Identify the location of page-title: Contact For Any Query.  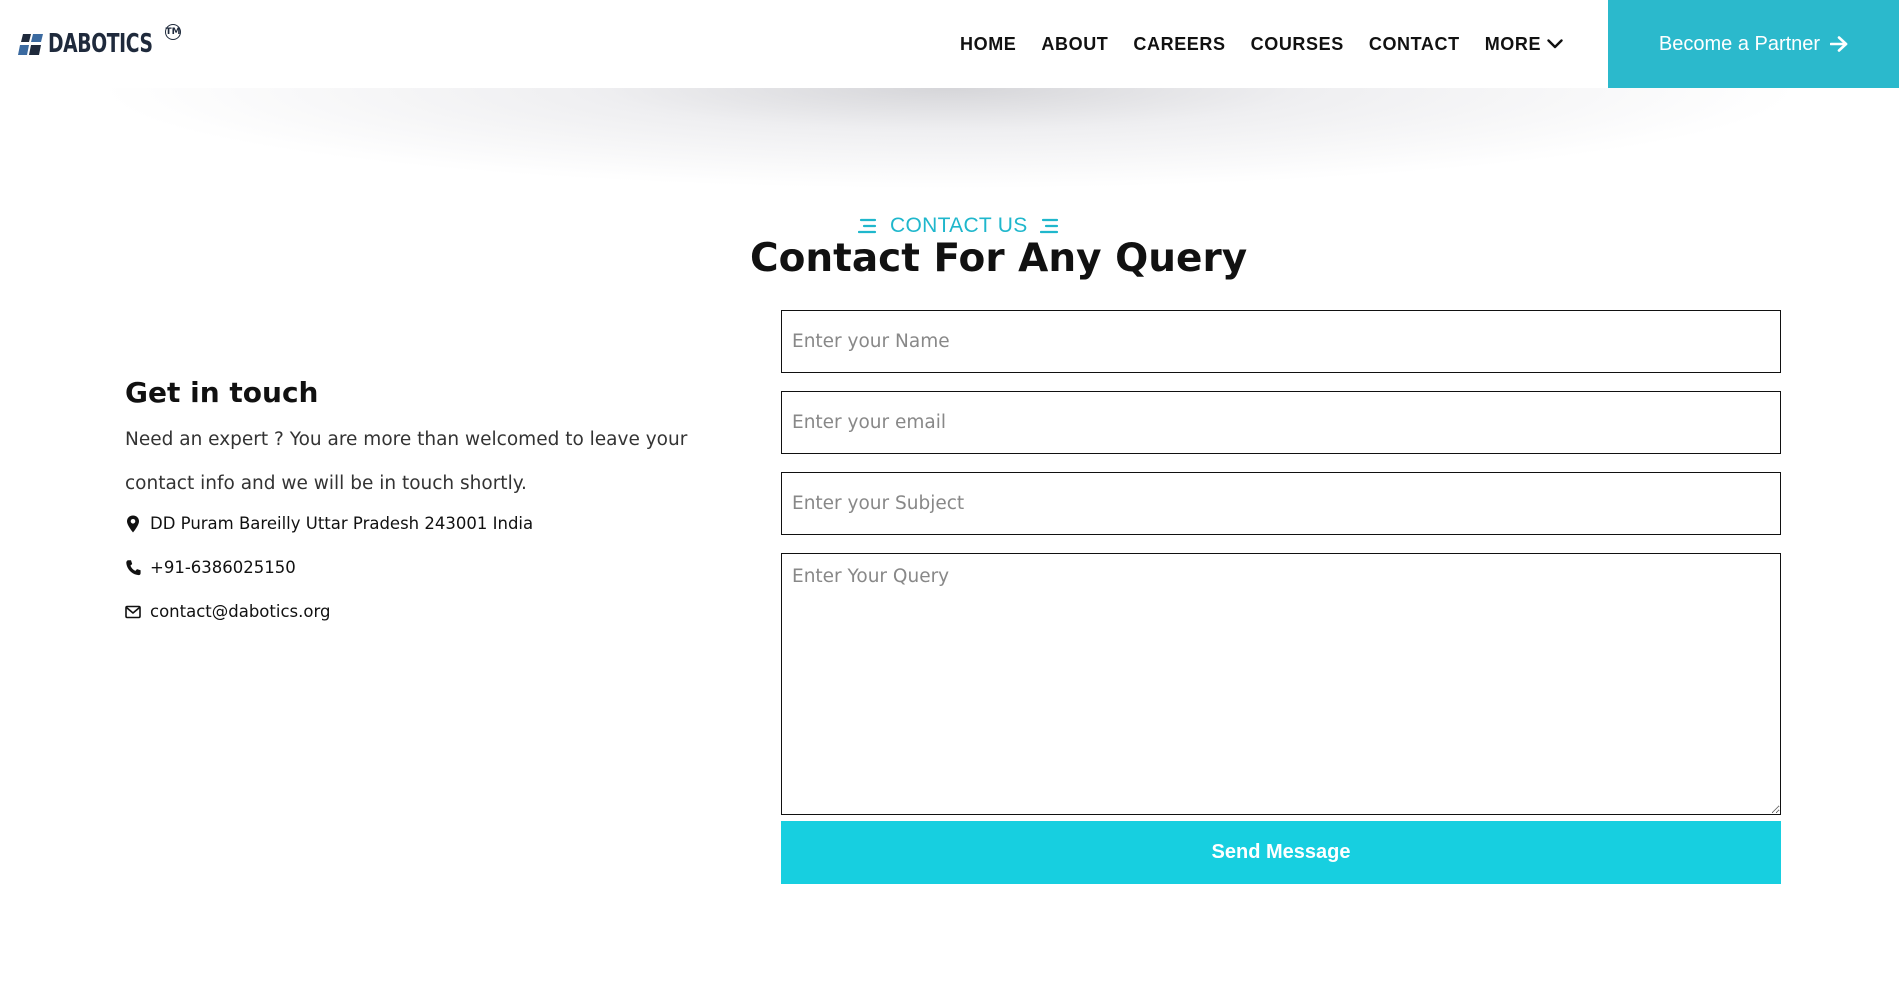
(999, 258).